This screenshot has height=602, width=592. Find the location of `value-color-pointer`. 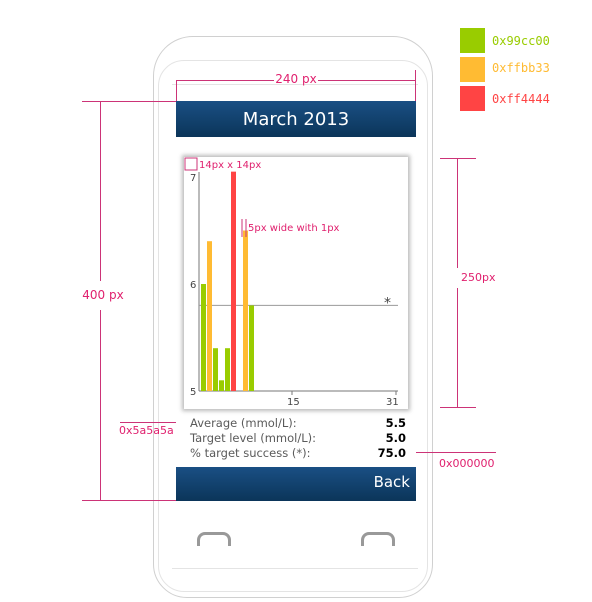

value-color-pointer is located at coordinates (452, 452).